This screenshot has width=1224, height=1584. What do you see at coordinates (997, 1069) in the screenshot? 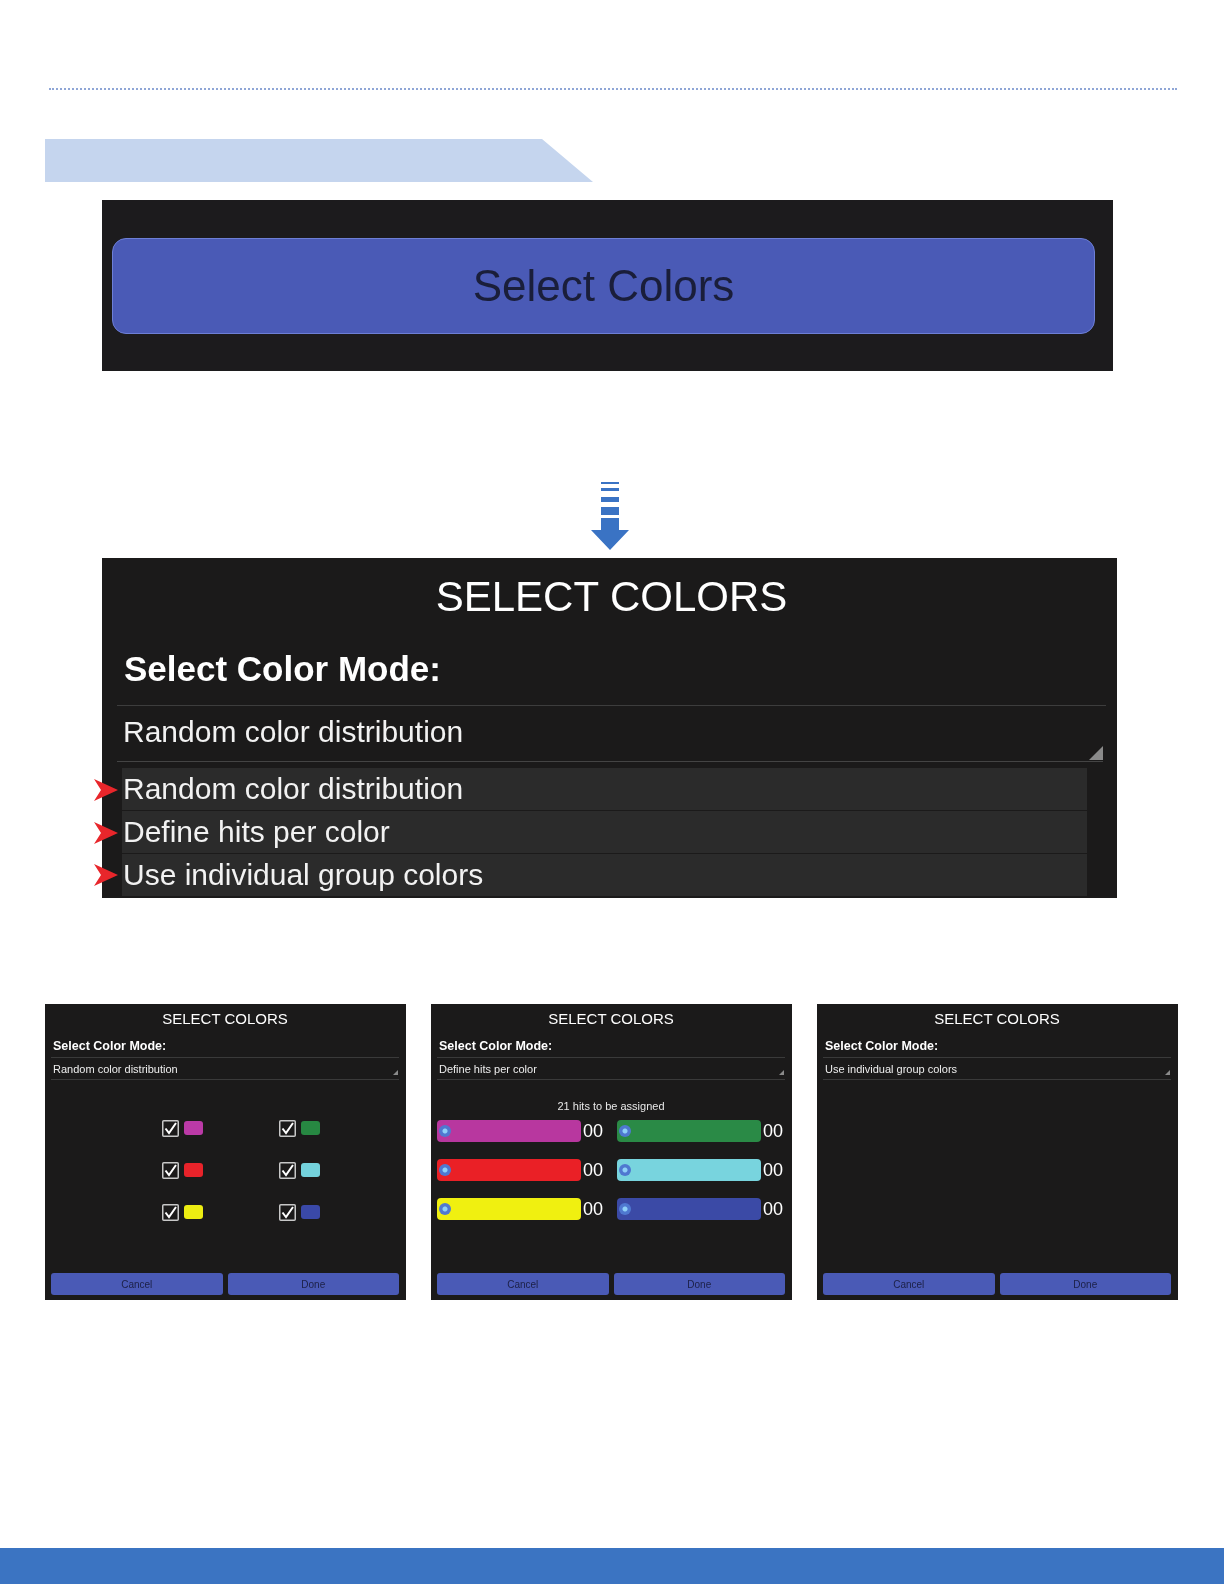
I see `color-mode-dropdown: Use individual group colors` at bounding box center [997, 1069].